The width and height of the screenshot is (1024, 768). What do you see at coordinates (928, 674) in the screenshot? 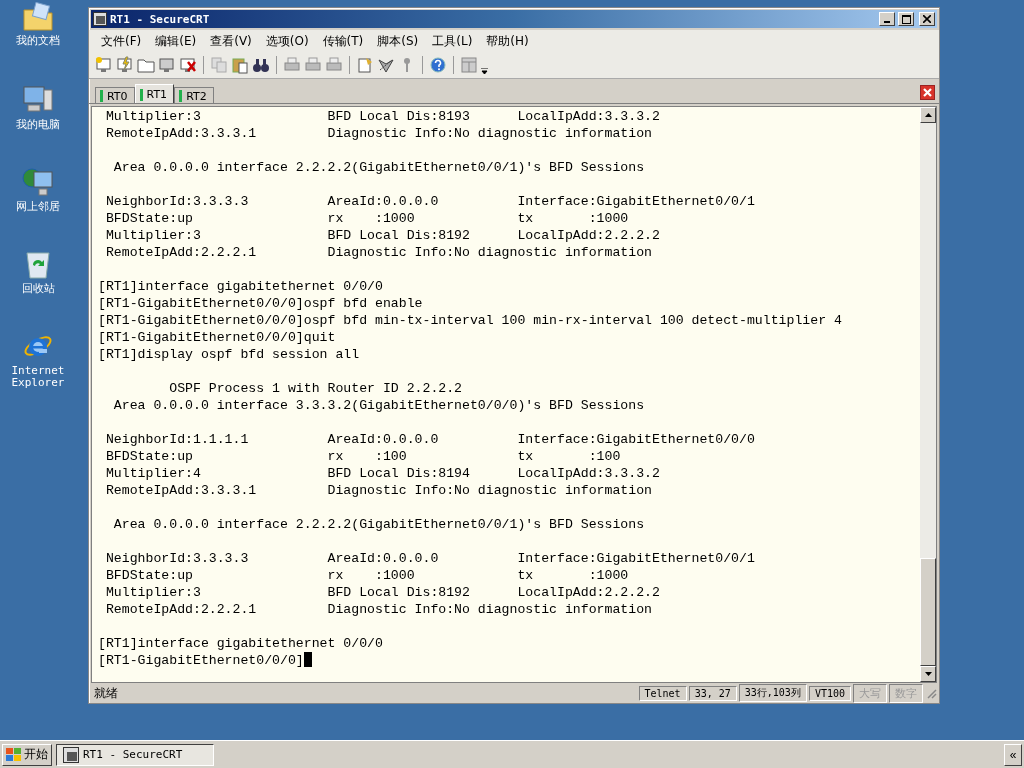
I see `down-arrow-icon` at bounding box center [928, 674].